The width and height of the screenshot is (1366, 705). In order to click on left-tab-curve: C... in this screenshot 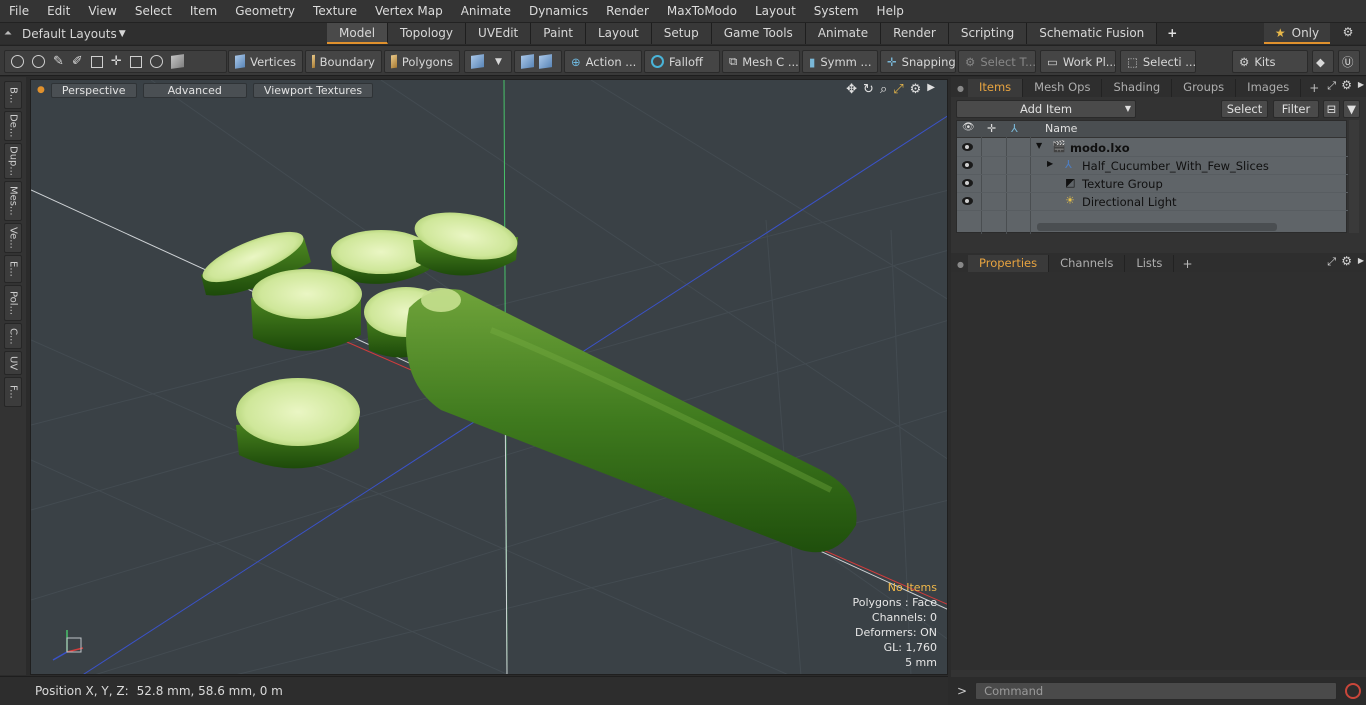, I will do `click(13, 336)`.